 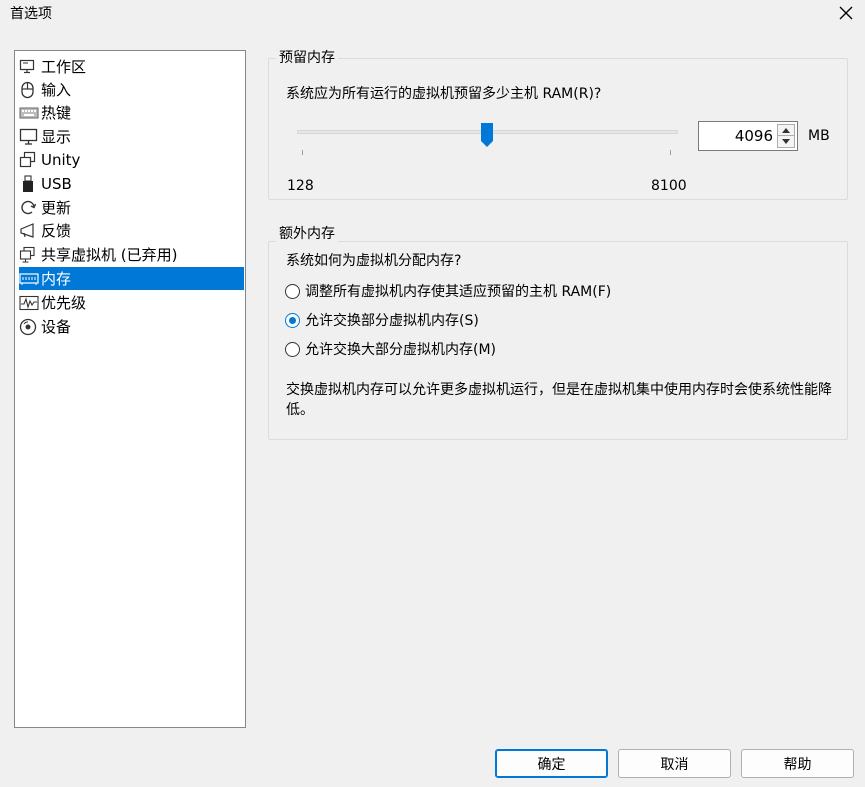 I want to click on slider-min-label: 128, so click(x=300, y=186).